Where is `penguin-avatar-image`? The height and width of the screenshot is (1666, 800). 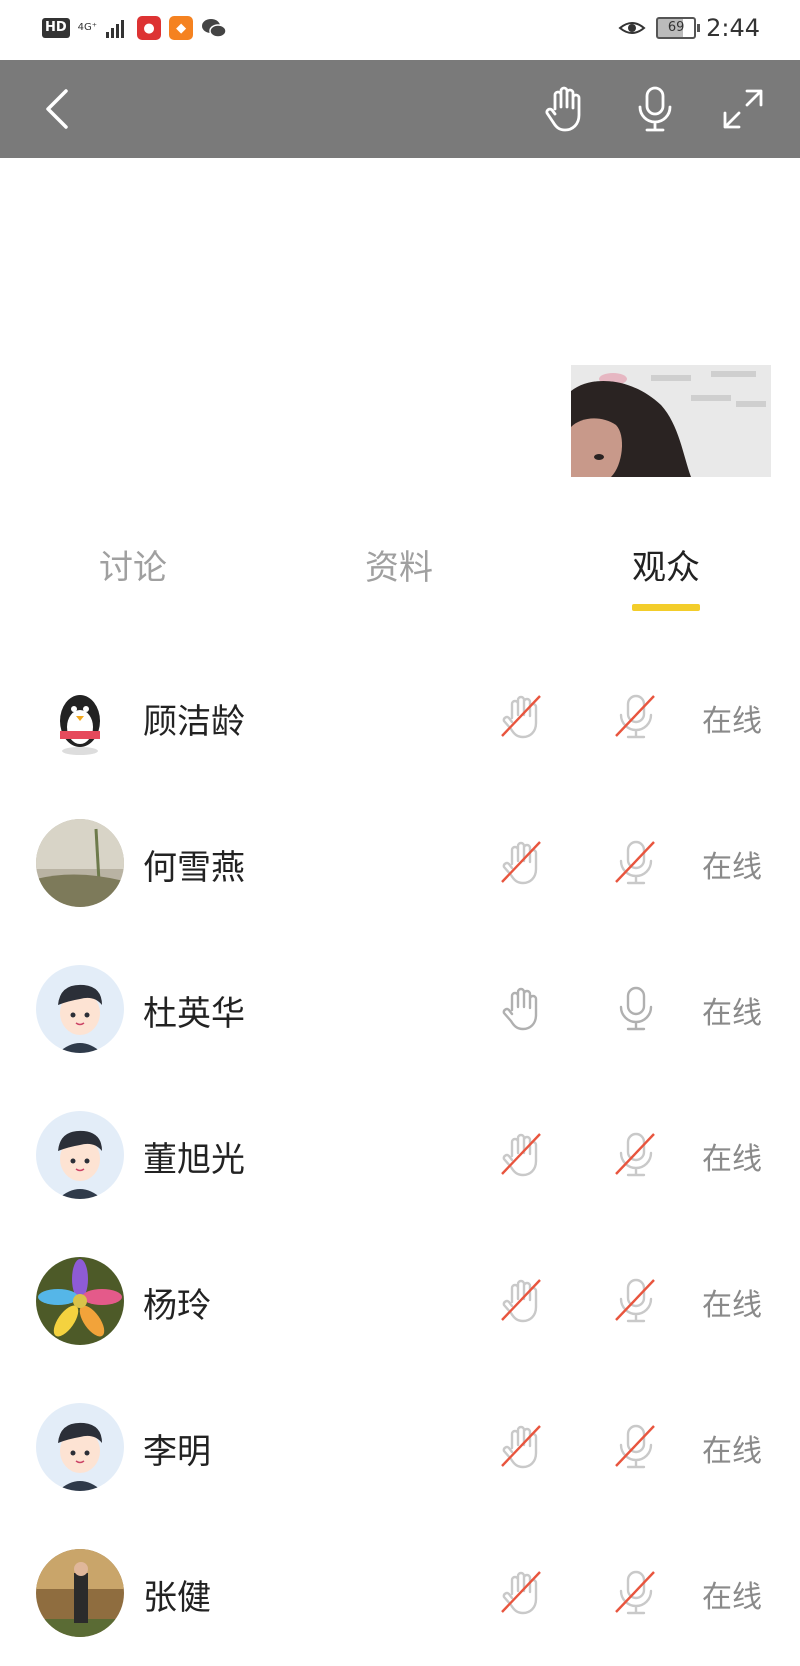
penguin-avatar-image is located at coordinates (80, 717).